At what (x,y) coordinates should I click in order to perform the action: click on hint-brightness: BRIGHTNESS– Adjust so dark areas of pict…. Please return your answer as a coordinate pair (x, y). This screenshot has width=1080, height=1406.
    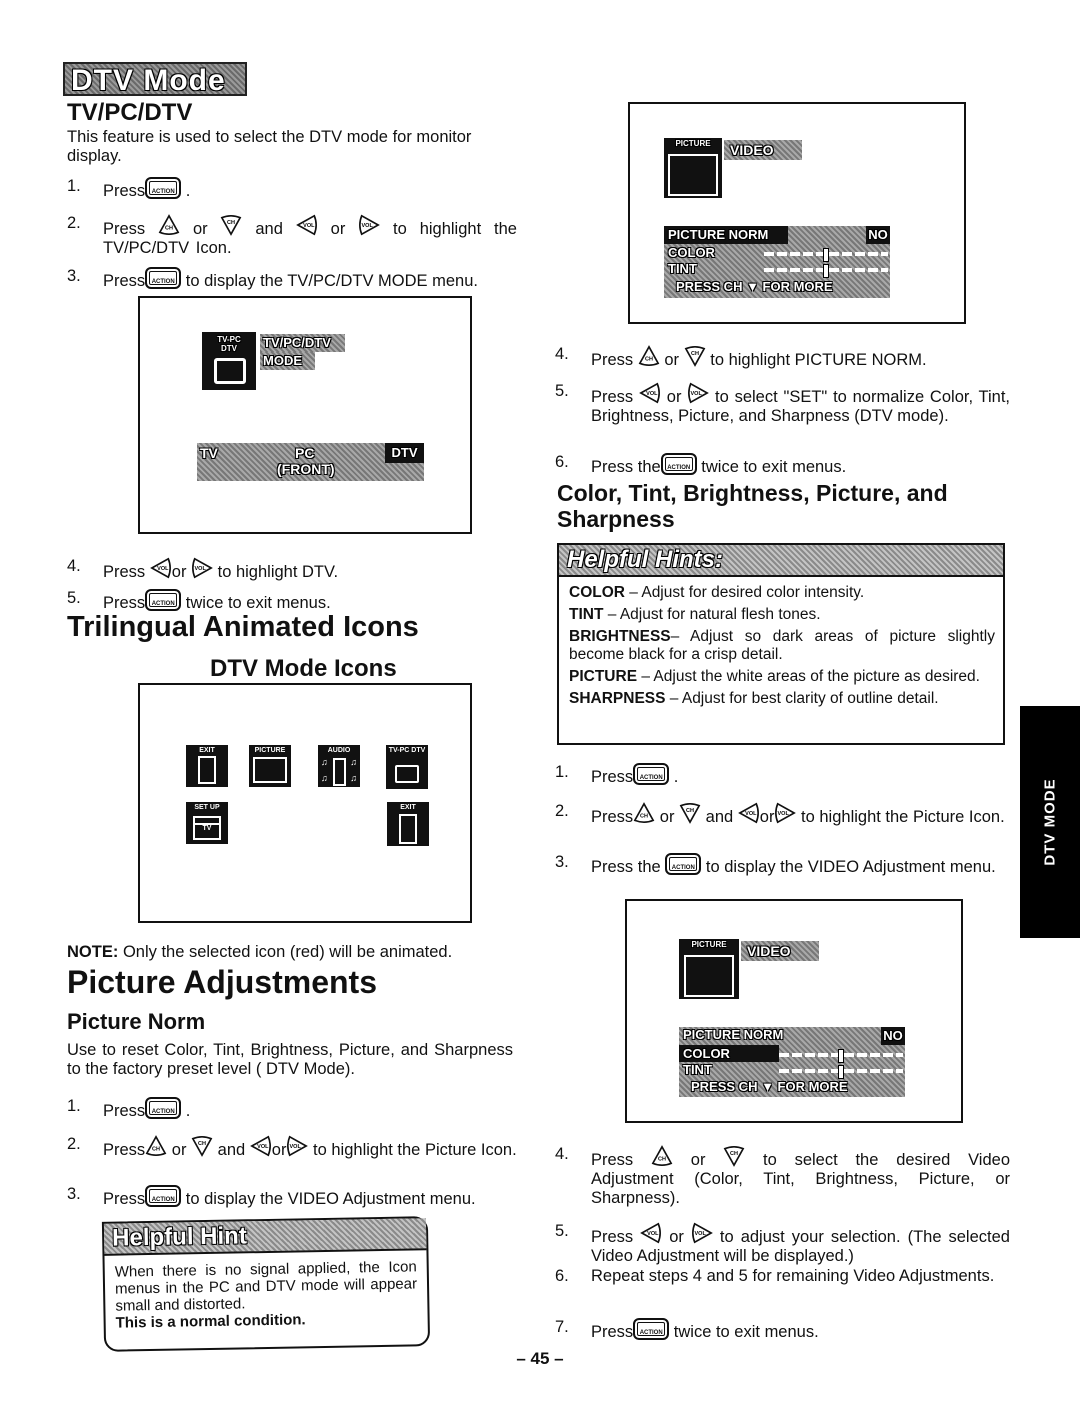
    Looking at the image, I should click on (782, 646).